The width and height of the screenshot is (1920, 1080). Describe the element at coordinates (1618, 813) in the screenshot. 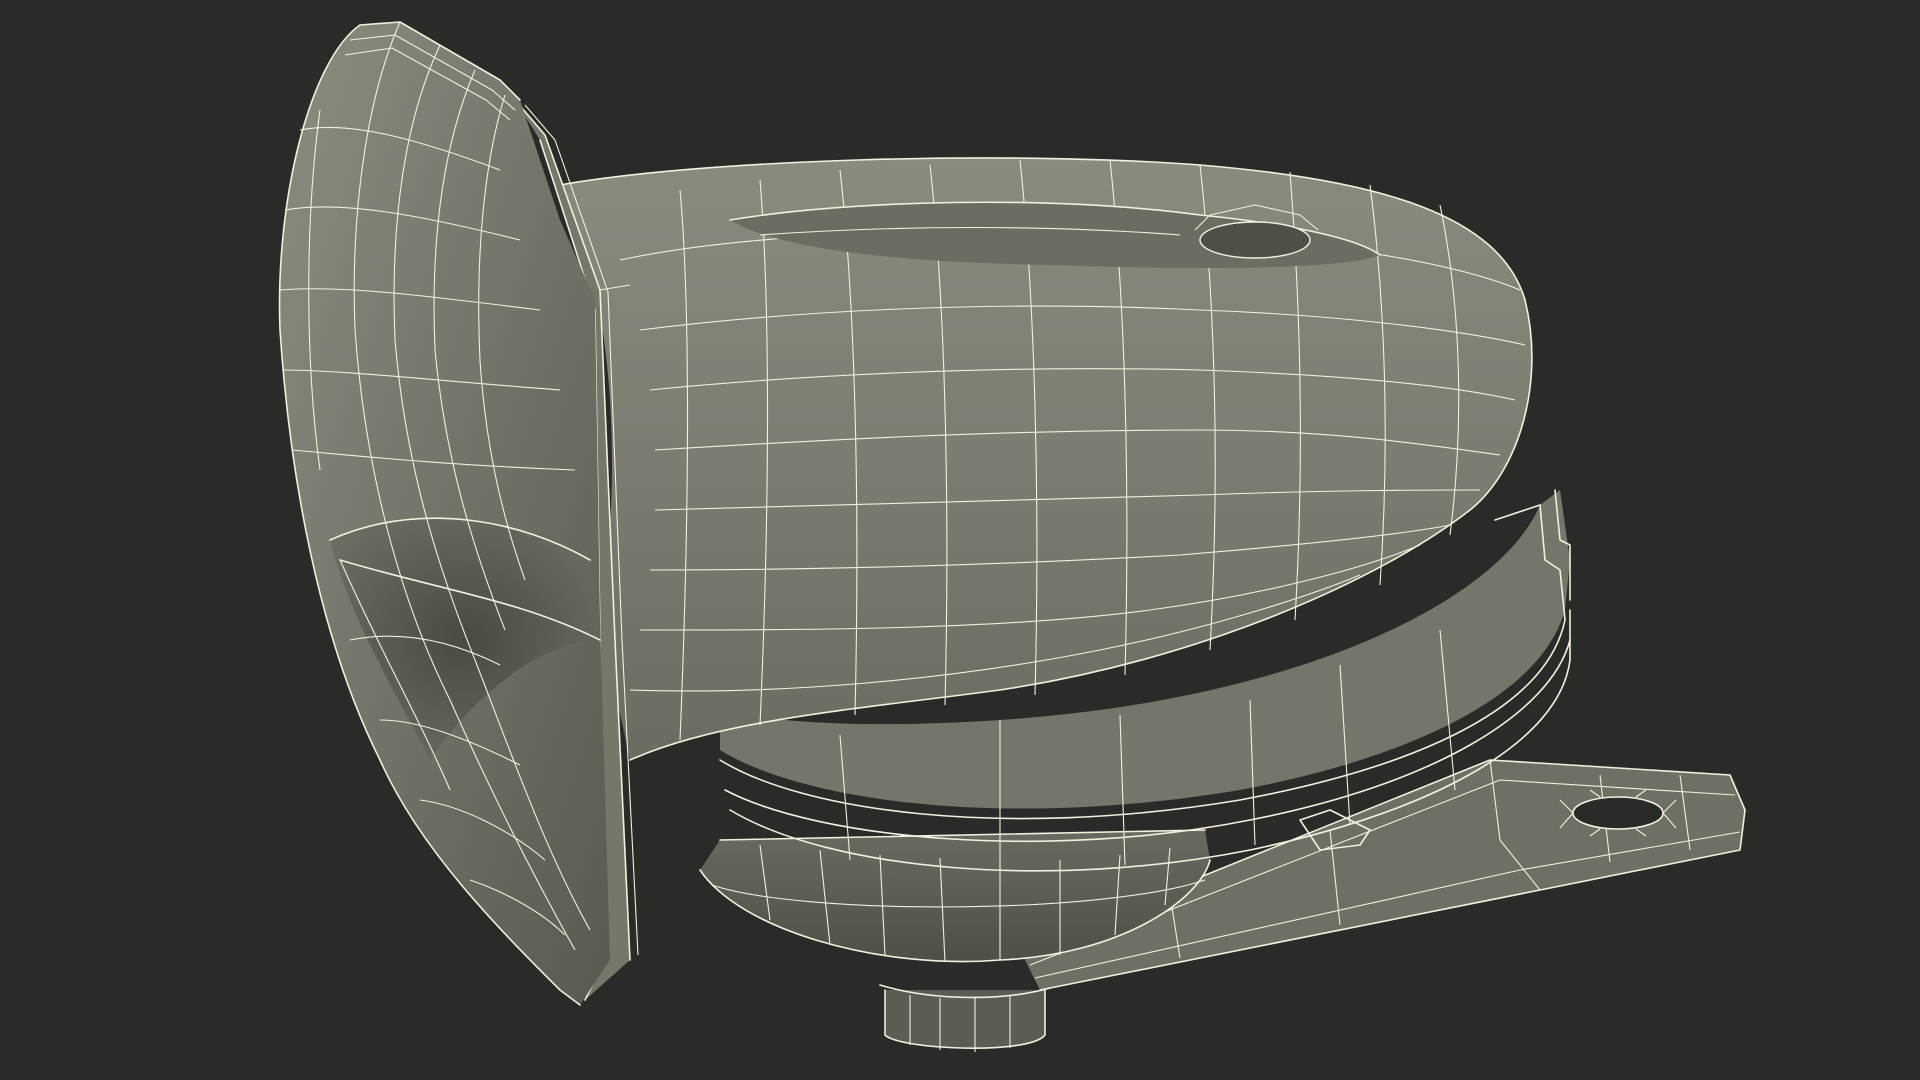

I see `mounting-hole` at that location.